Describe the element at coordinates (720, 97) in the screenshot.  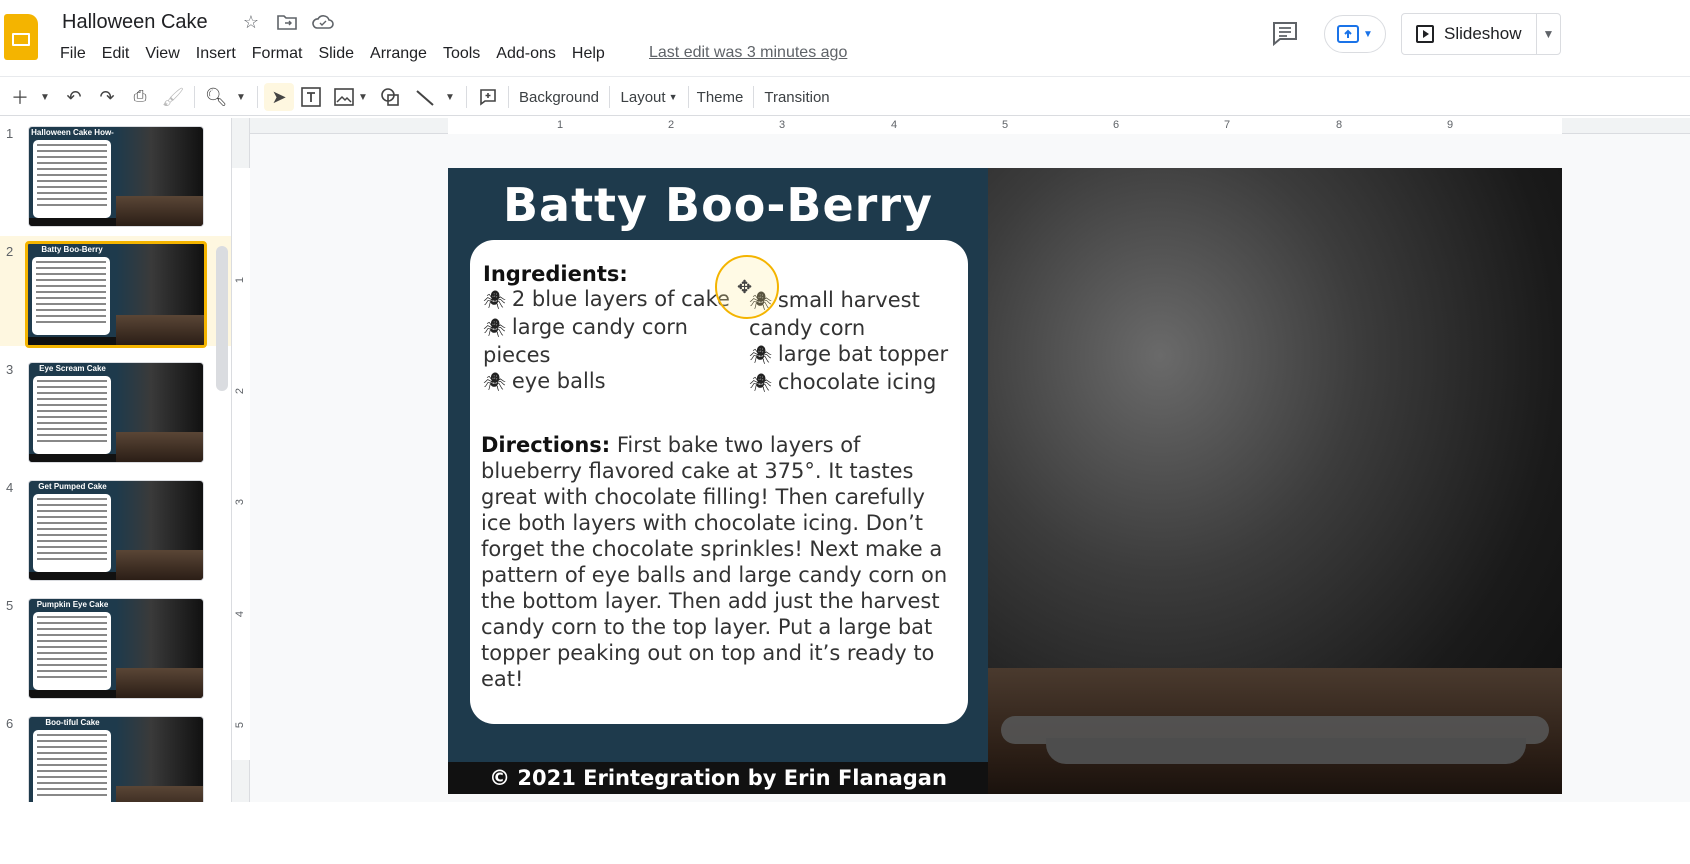
I see `theme-button: Theme` at that location.